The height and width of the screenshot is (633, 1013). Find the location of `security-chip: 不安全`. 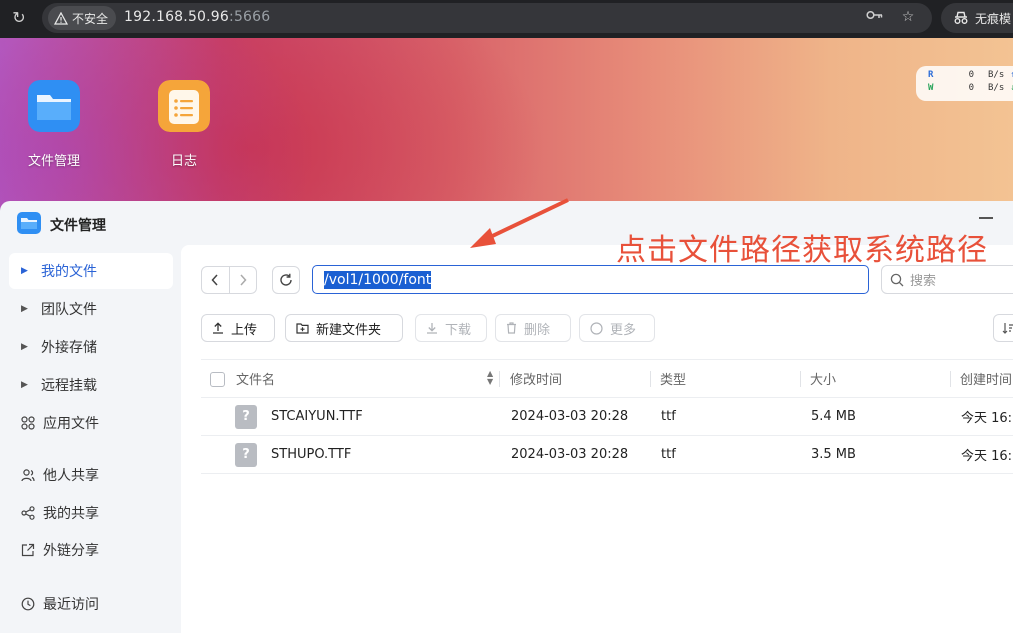

security-chip: 不安全 is located at coordinates (82, 18).